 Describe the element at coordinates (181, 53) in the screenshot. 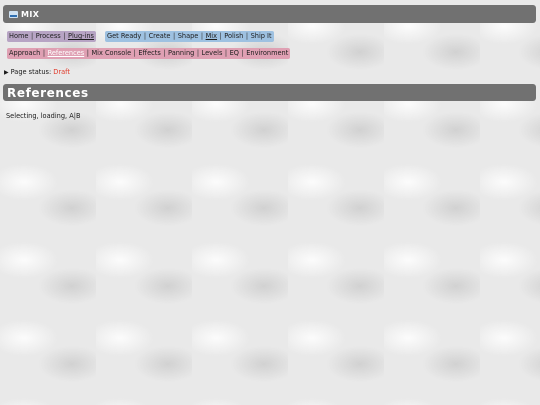

I see `nav-item-panning: Panning` at that location.